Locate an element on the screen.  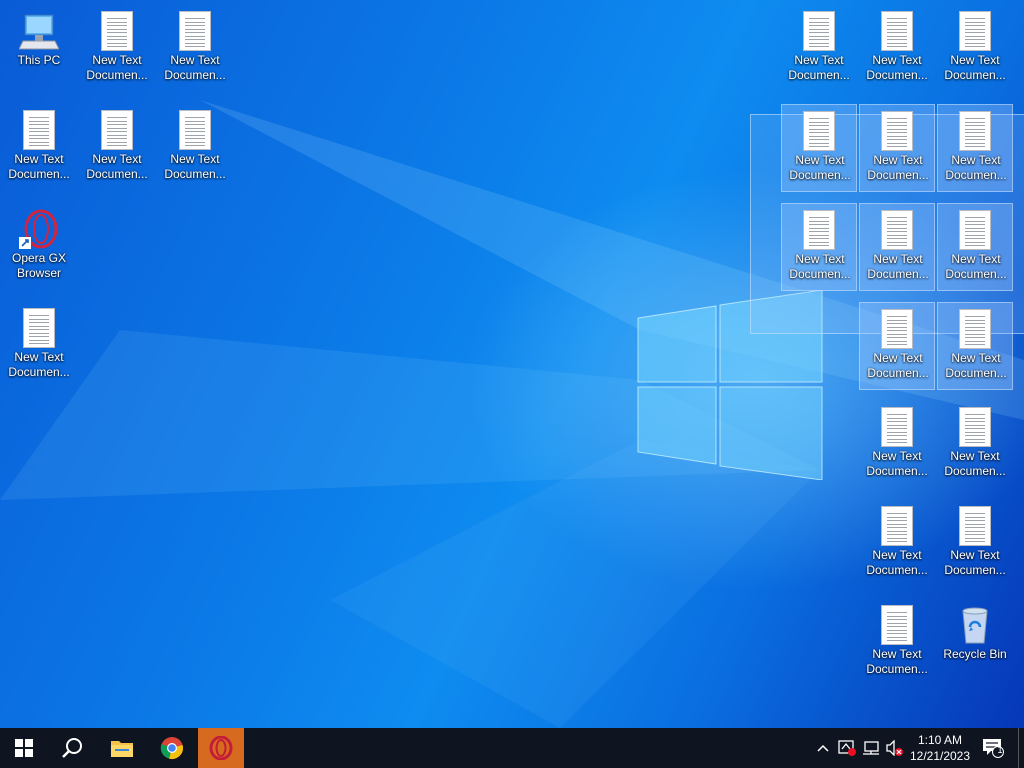
show-hidden-icons-button is located at coordinates (823, 748).